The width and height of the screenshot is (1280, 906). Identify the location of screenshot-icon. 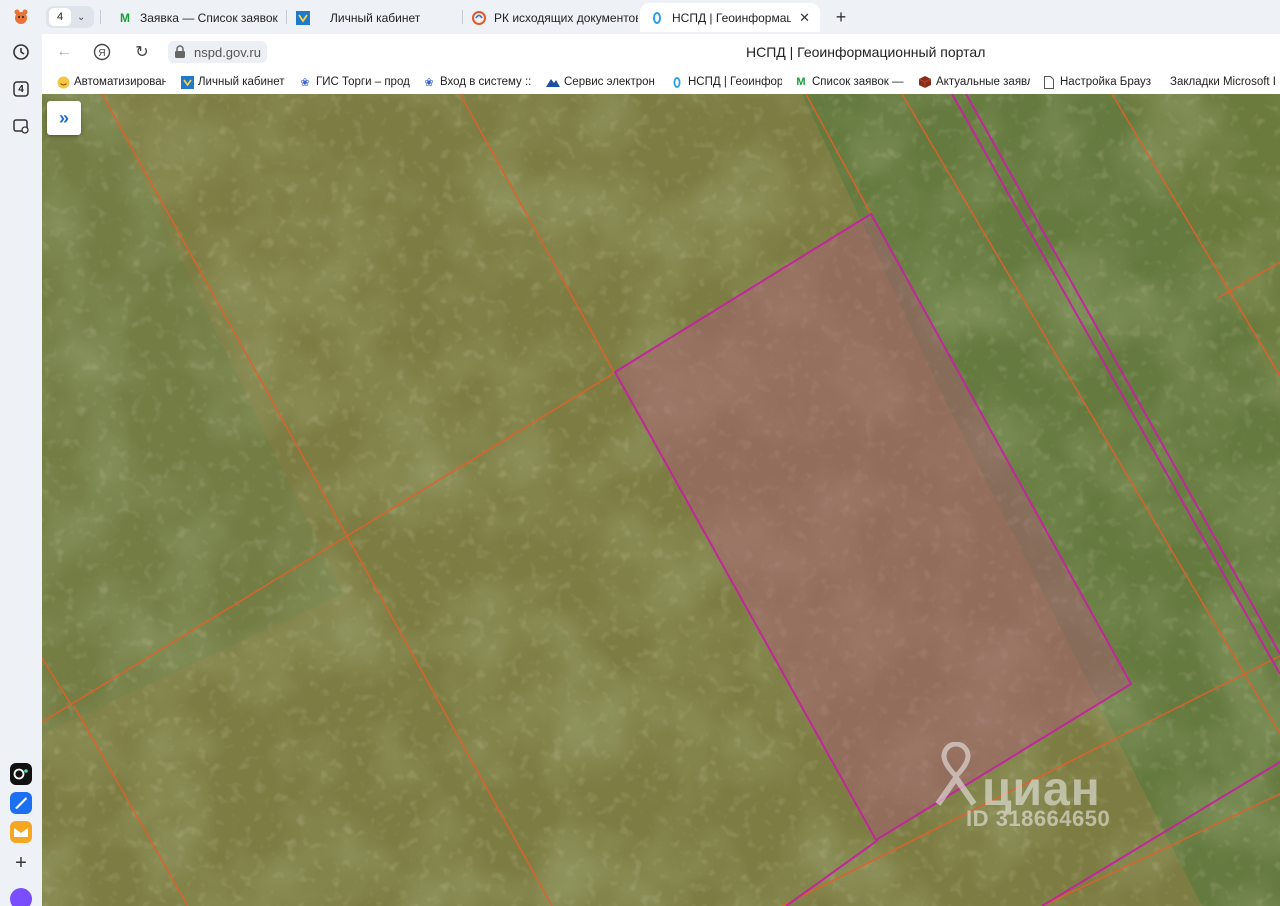
(21, 126).